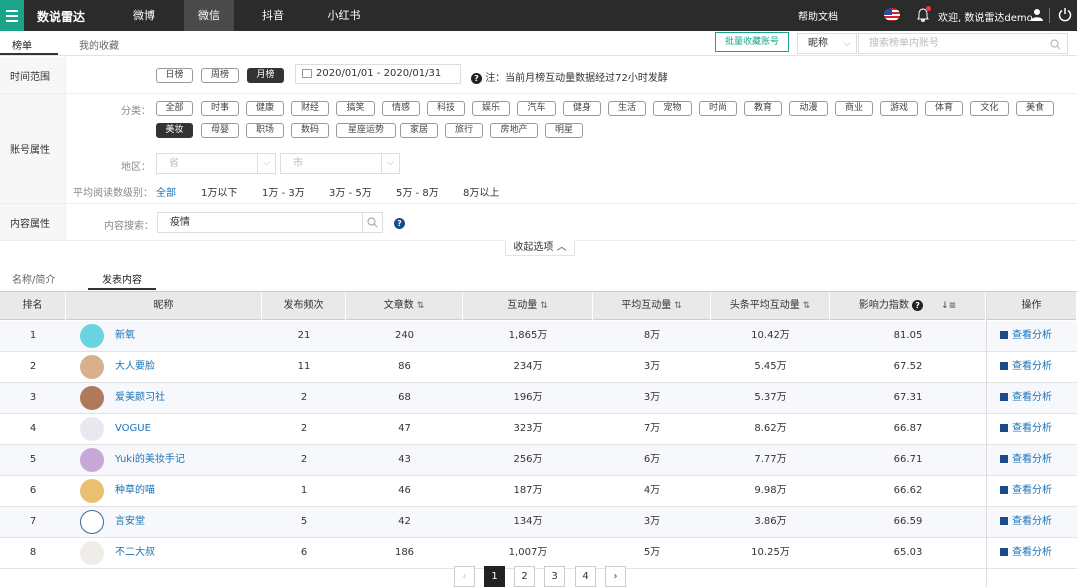 The image size is (1077, 587). I want to click on next-page-button: ›, so click(615, 576).